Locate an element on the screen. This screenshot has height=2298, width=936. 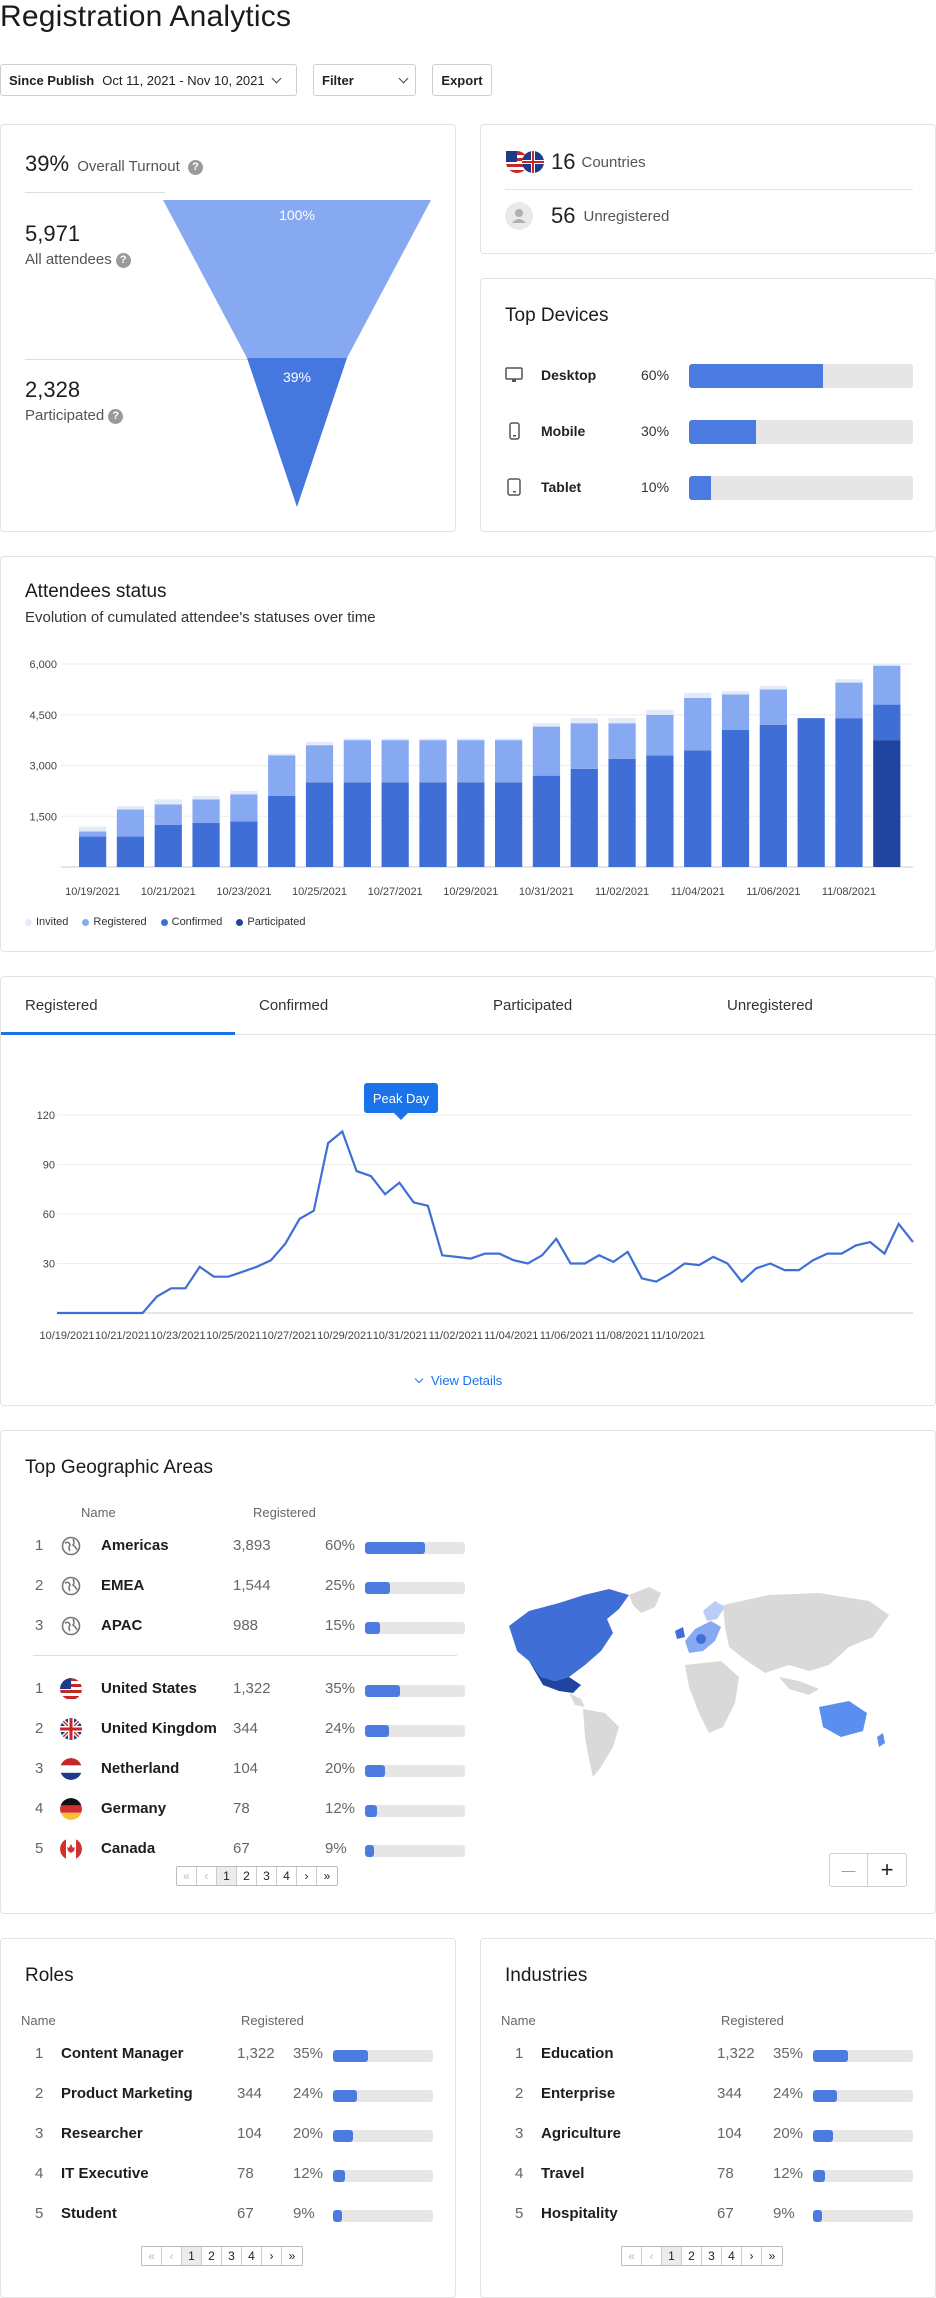
table-row: 1 United States 1,322 35% is located at coordinates (236, 1690).